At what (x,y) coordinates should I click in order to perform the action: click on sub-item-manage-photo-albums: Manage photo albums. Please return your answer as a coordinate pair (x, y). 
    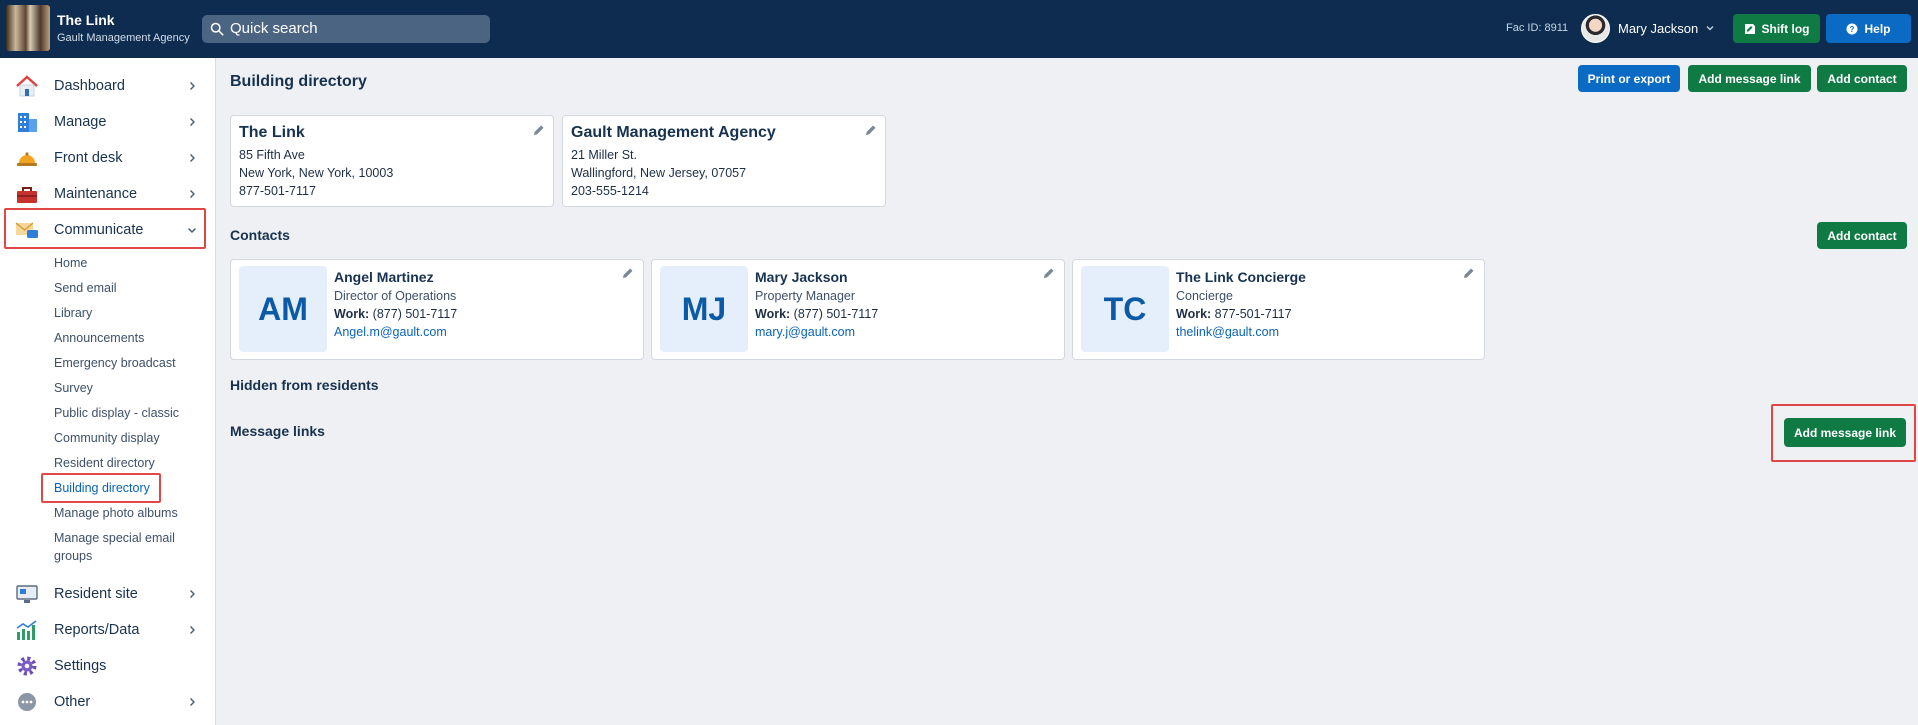
    Looking at the image, I should click on (116, 513).